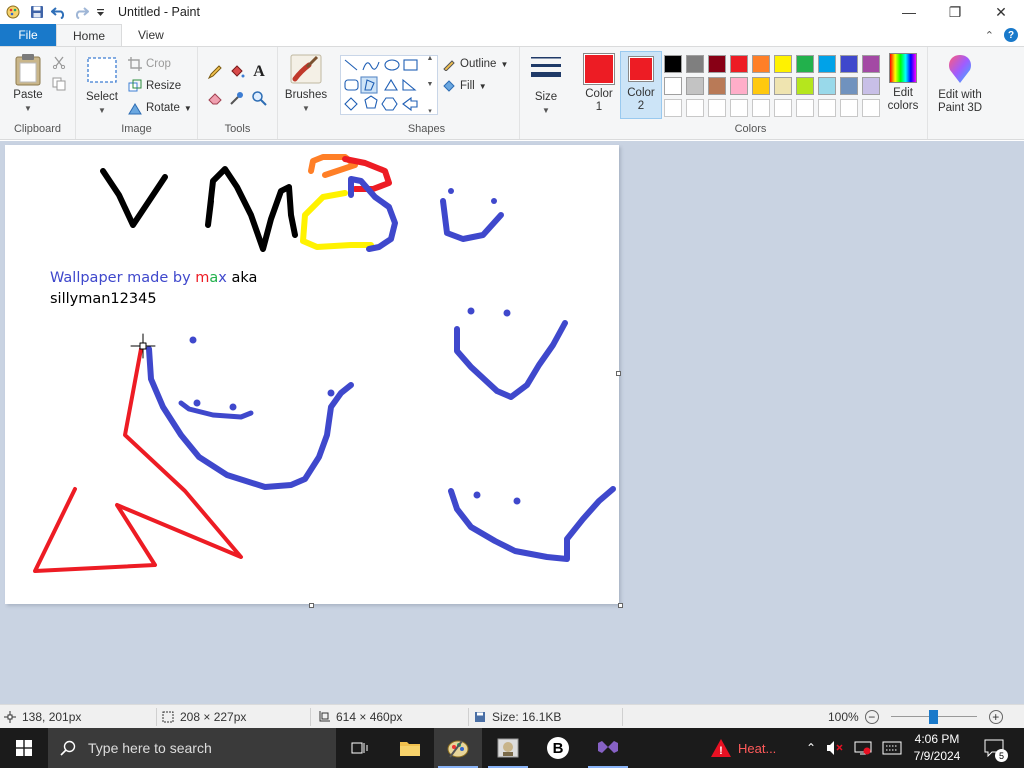  I want to click on shapes-expand-icon: ▾, so click(430, 111).